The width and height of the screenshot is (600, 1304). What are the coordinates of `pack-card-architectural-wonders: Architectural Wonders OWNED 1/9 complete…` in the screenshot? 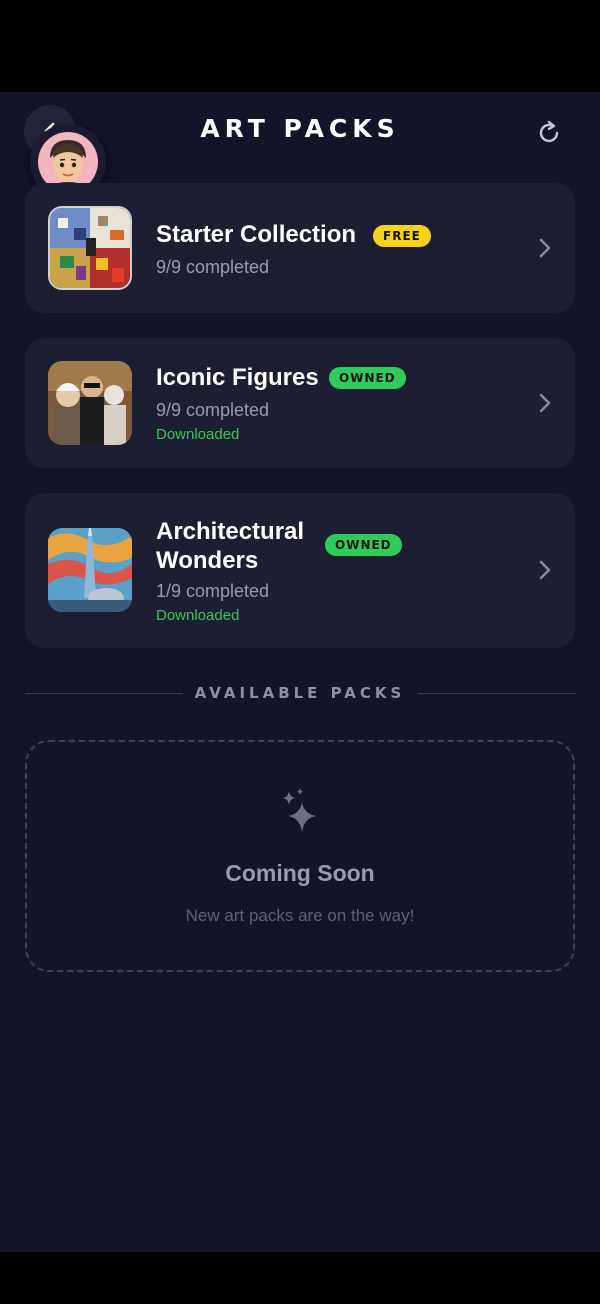 It's located at (300, 570).